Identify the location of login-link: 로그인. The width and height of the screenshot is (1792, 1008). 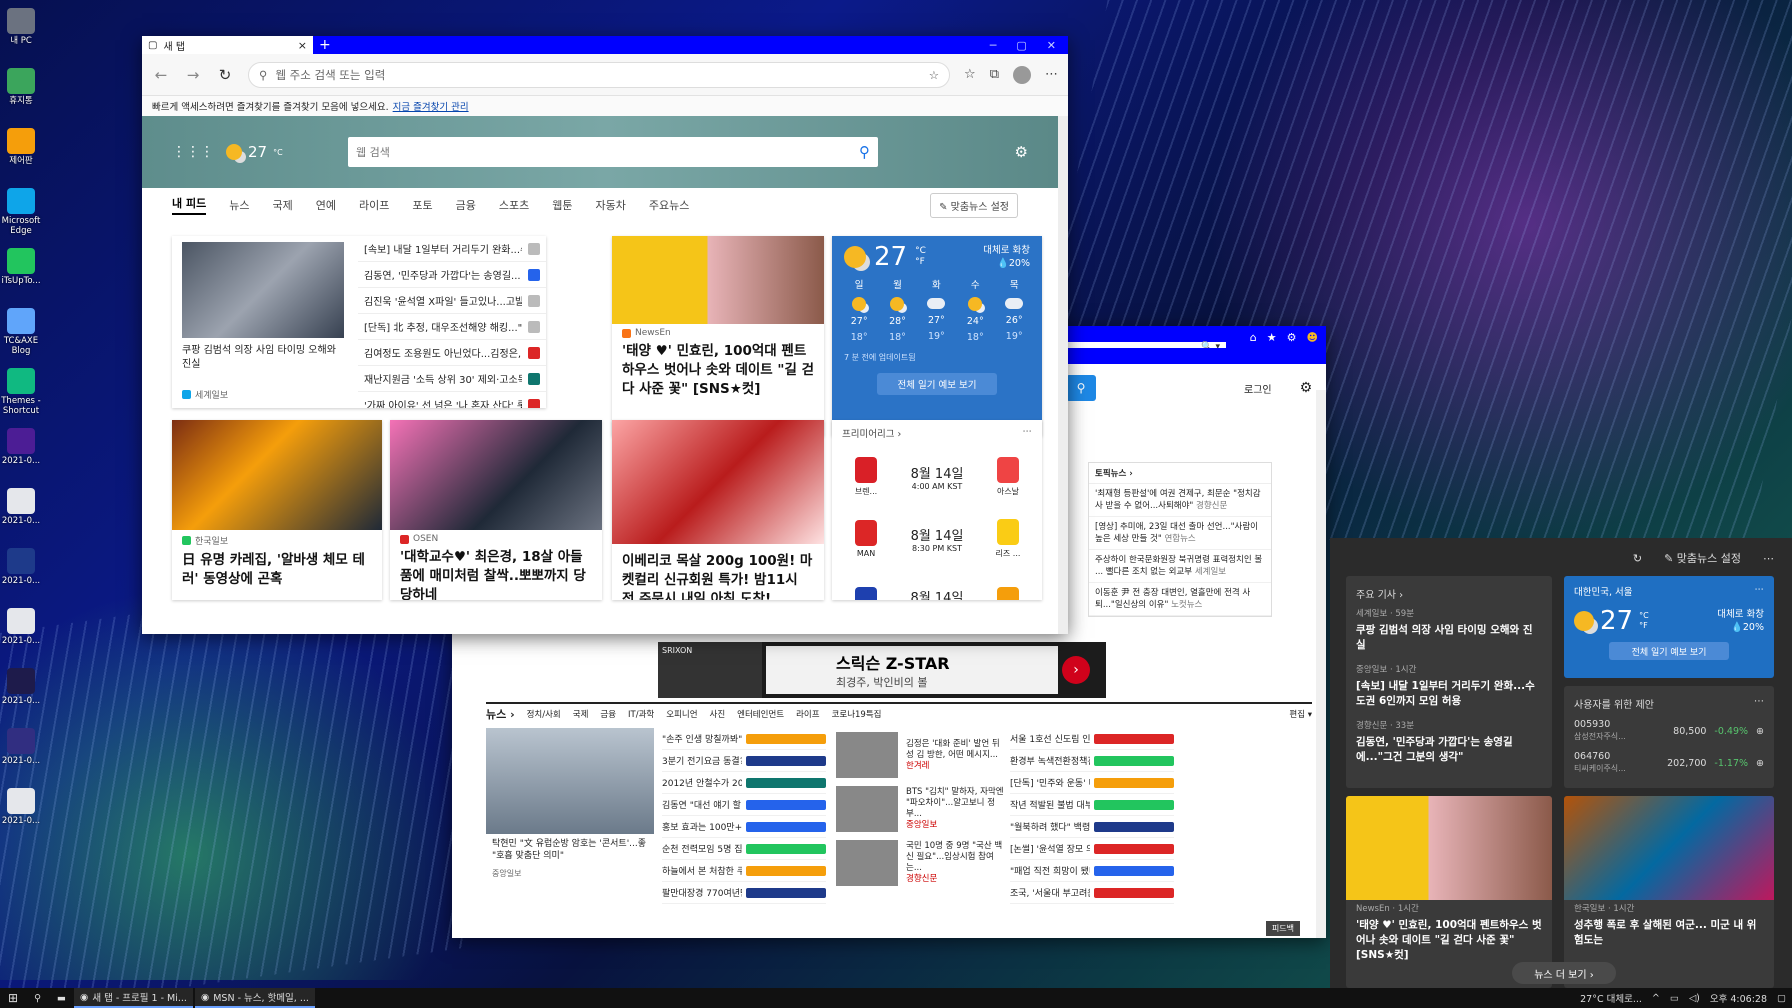
(1258, 388).